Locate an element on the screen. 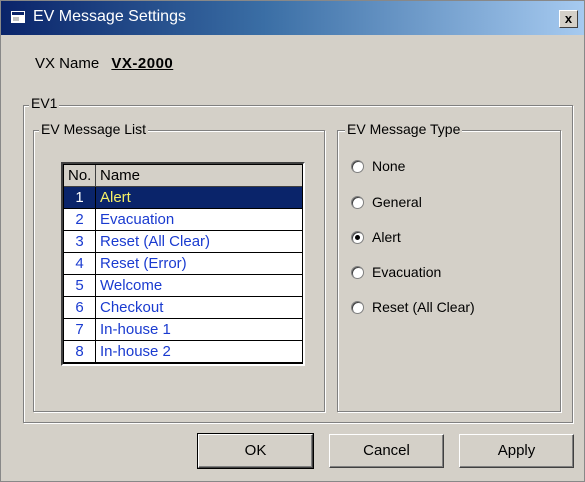  vx-name-label: VX Name is located at coordinates (67, 63).